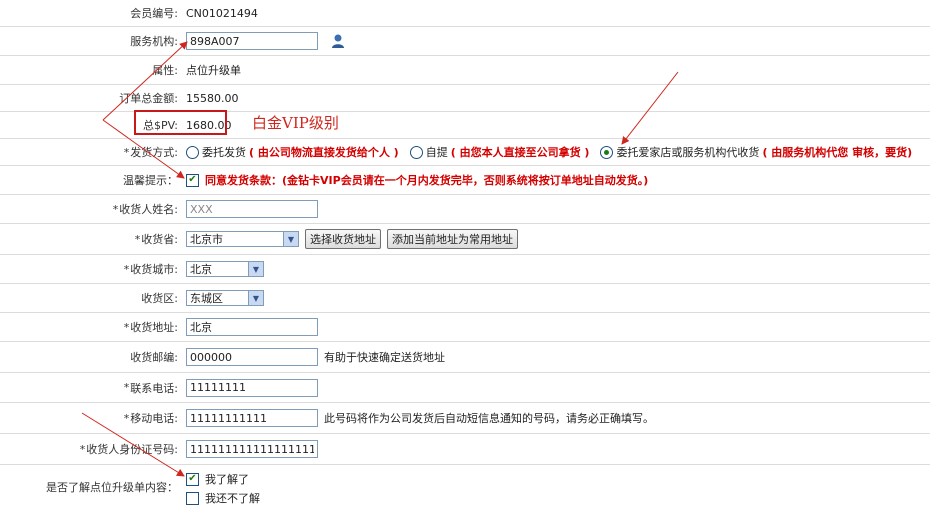 This screenshot has height=510, width=930. What do you see at coordinates (143, 149) in the screenshot?
I see `arrow-to-agree-terms` at bounding box center [143, 149].